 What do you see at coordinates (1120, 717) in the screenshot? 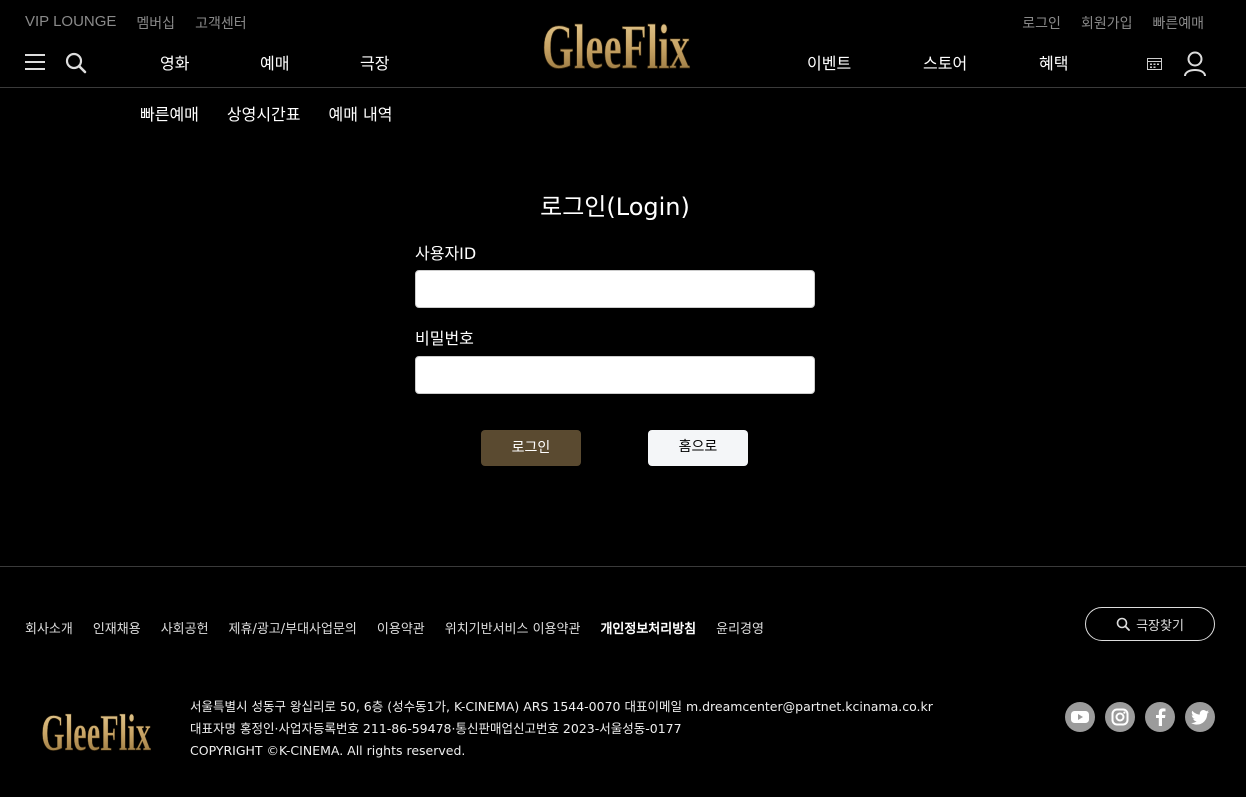
I see `instagram-icon` at bounding box center [1120, 717].